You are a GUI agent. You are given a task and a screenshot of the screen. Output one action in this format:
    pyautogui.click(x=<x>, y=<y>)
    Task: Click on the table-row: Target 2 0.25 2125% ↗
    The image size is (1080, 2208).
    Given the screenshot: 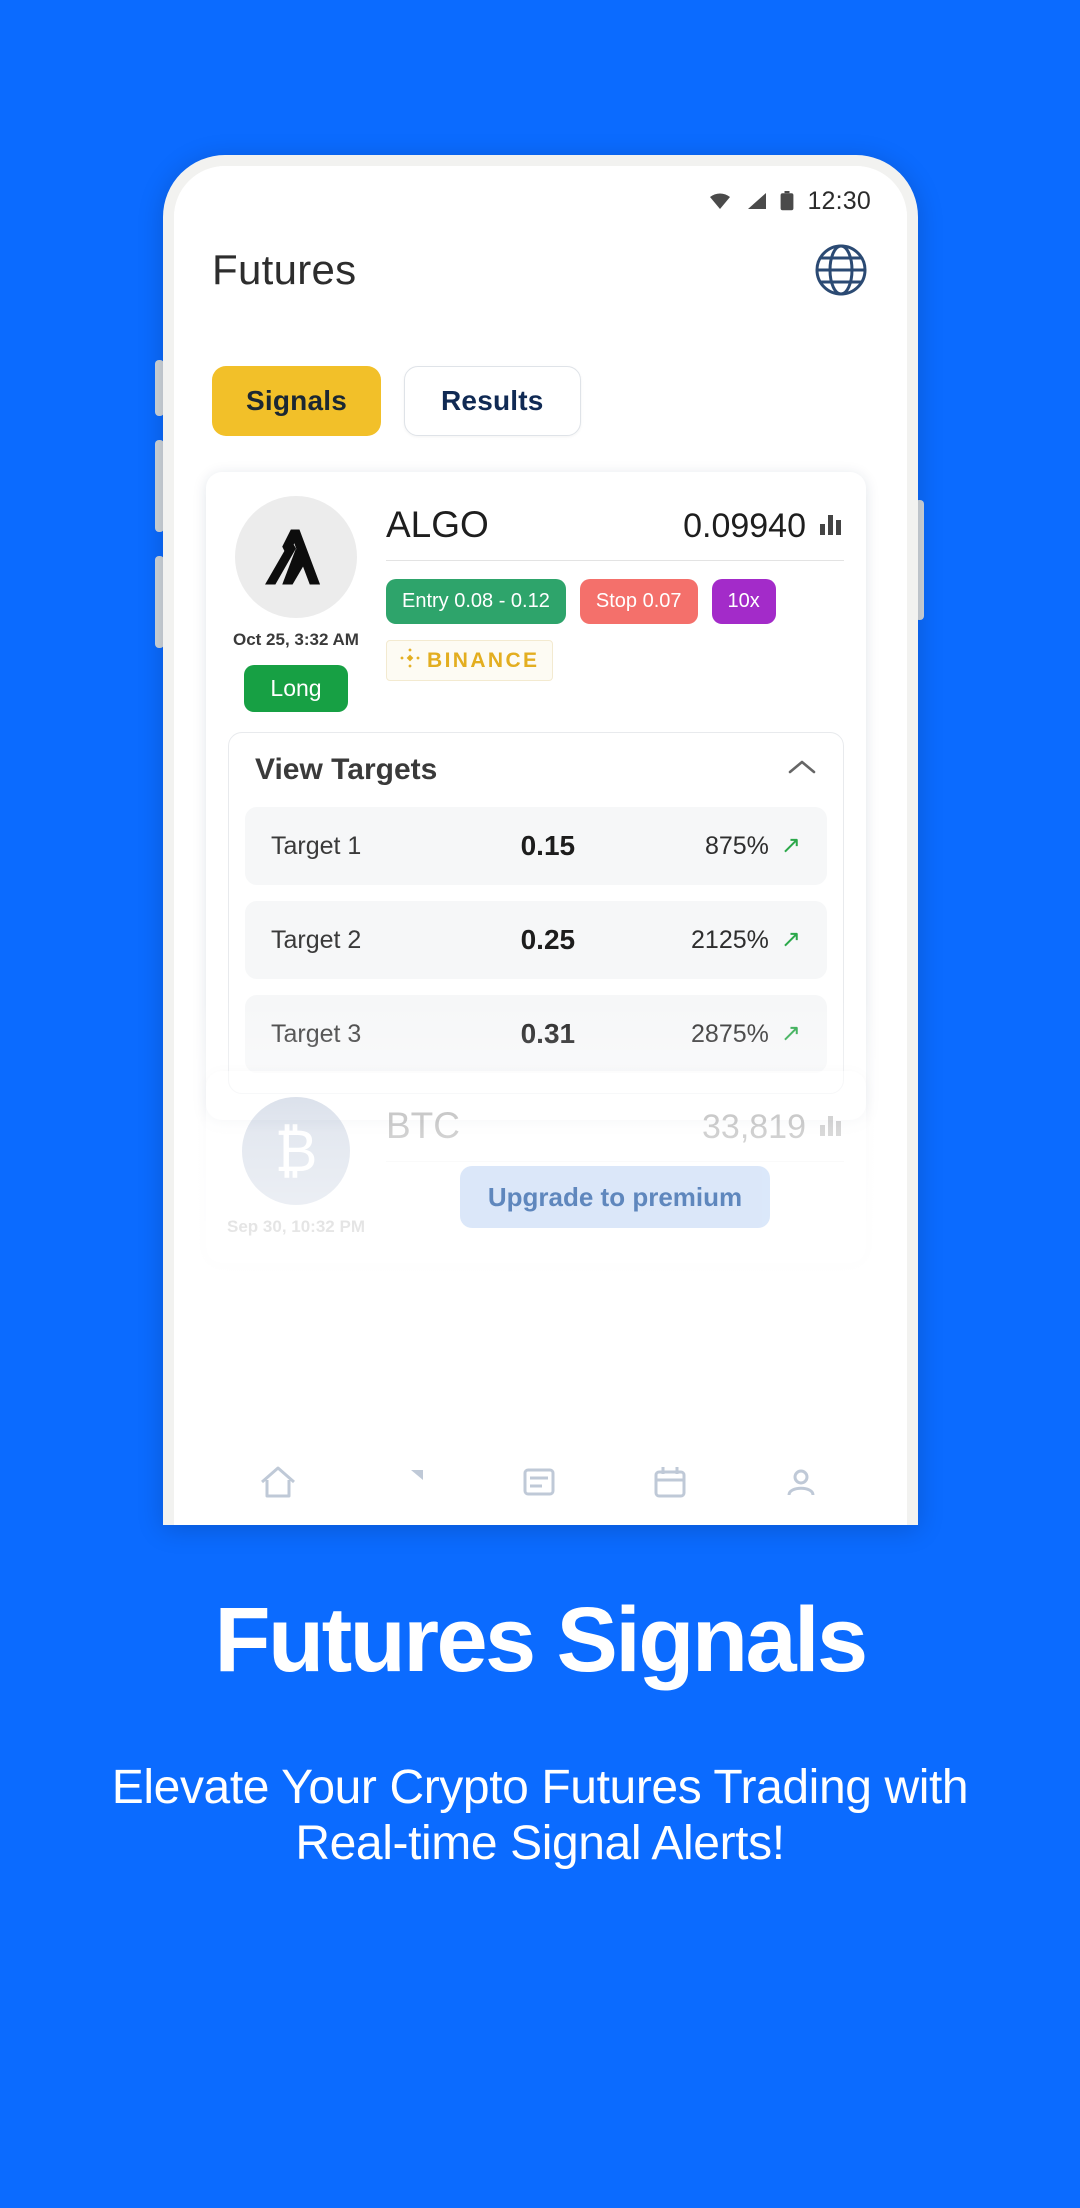 What is the action you would take?
    pyautogui.click(x=536, y=940)
    